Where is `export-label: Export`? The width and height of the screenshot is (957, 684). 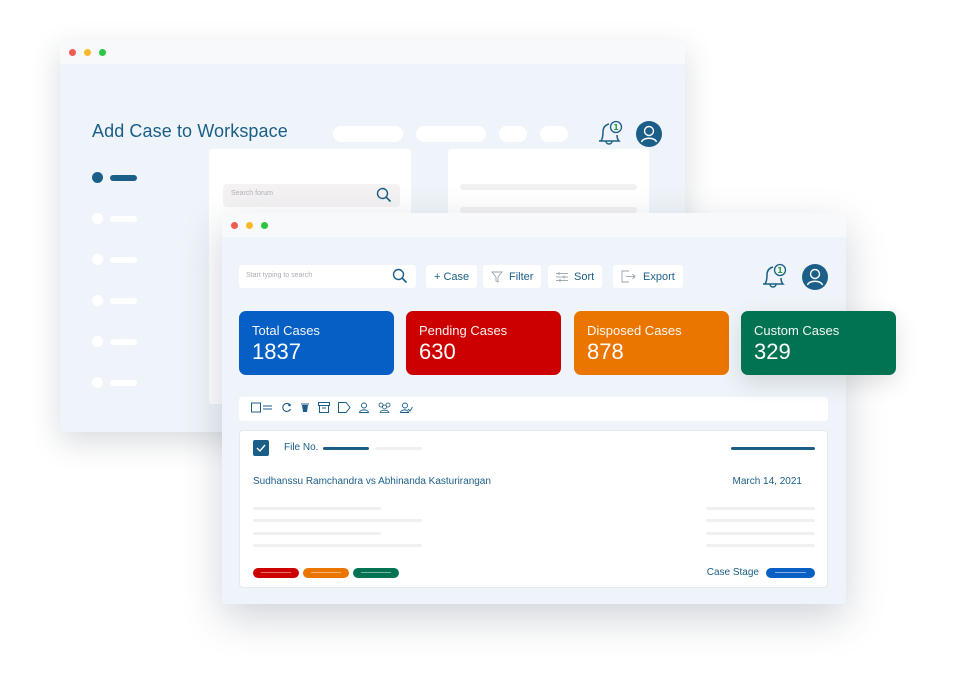 export-label: Export is located at coordinates (659, 276).